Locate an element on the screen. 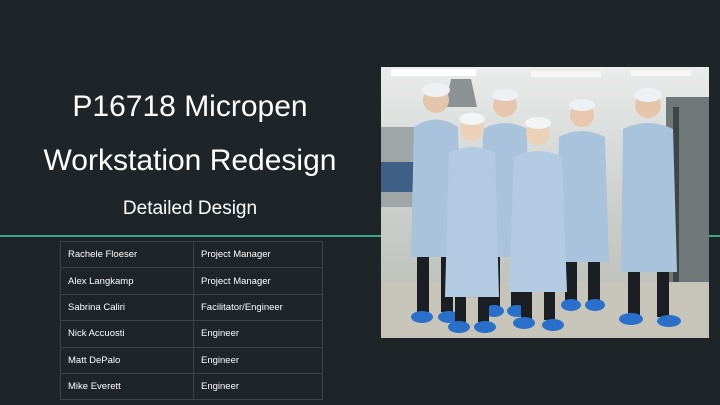 Image resolution: width=720 pixels, height=405 pixels. title-line-1: P16718 Micropen is located at coordinates (190, 106).